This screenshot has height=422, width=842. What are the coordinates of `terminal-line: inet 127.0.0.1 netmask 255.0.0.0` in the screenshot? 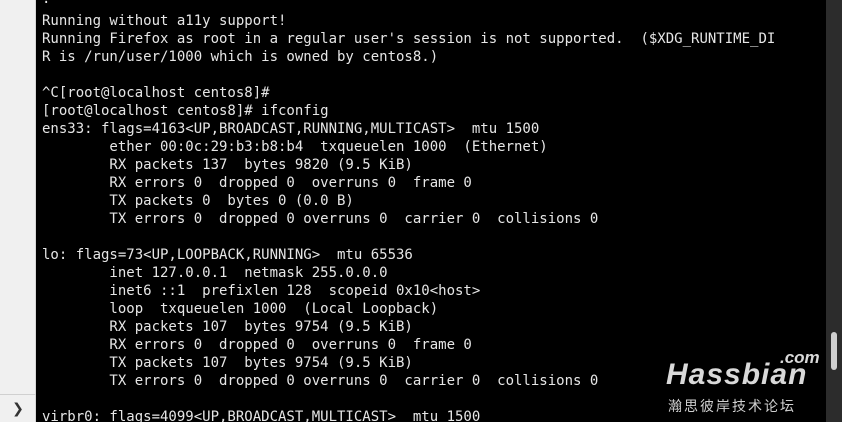 It's located at (215, 273).